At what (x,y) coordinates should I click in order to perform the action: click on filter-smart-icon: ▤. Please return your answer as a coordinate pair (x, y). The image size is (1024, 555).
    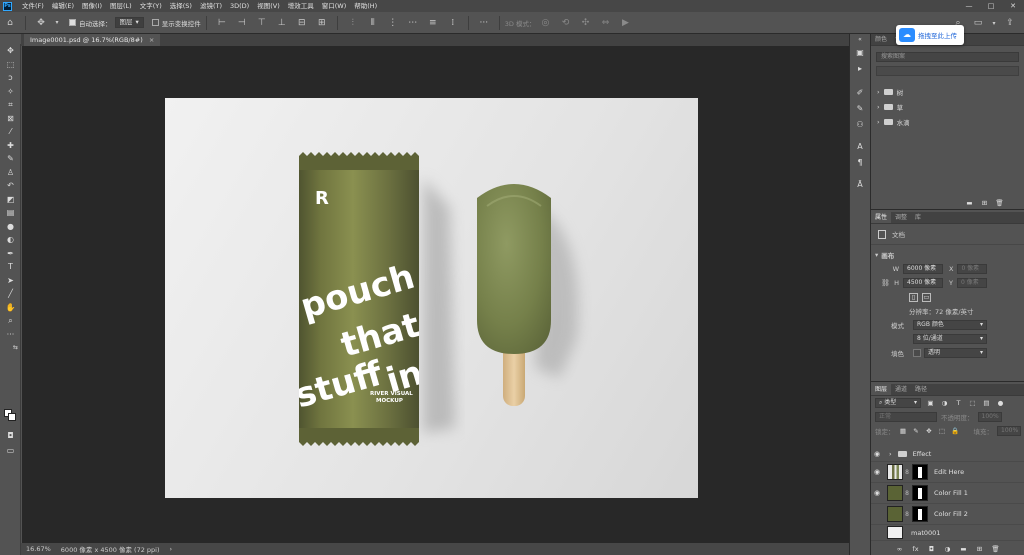
    Looking at the image, I should click on (986, 403).